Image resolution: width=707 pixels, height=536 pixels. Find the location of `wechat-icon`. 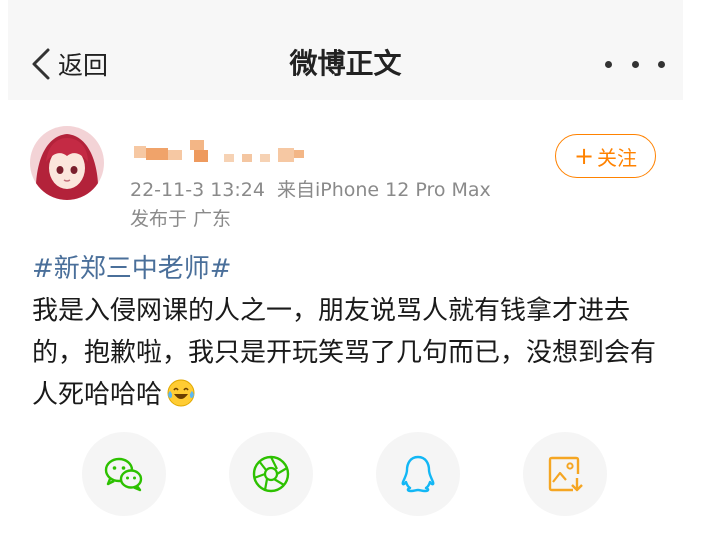

wechat-icon is located at coordinates (123, 474).